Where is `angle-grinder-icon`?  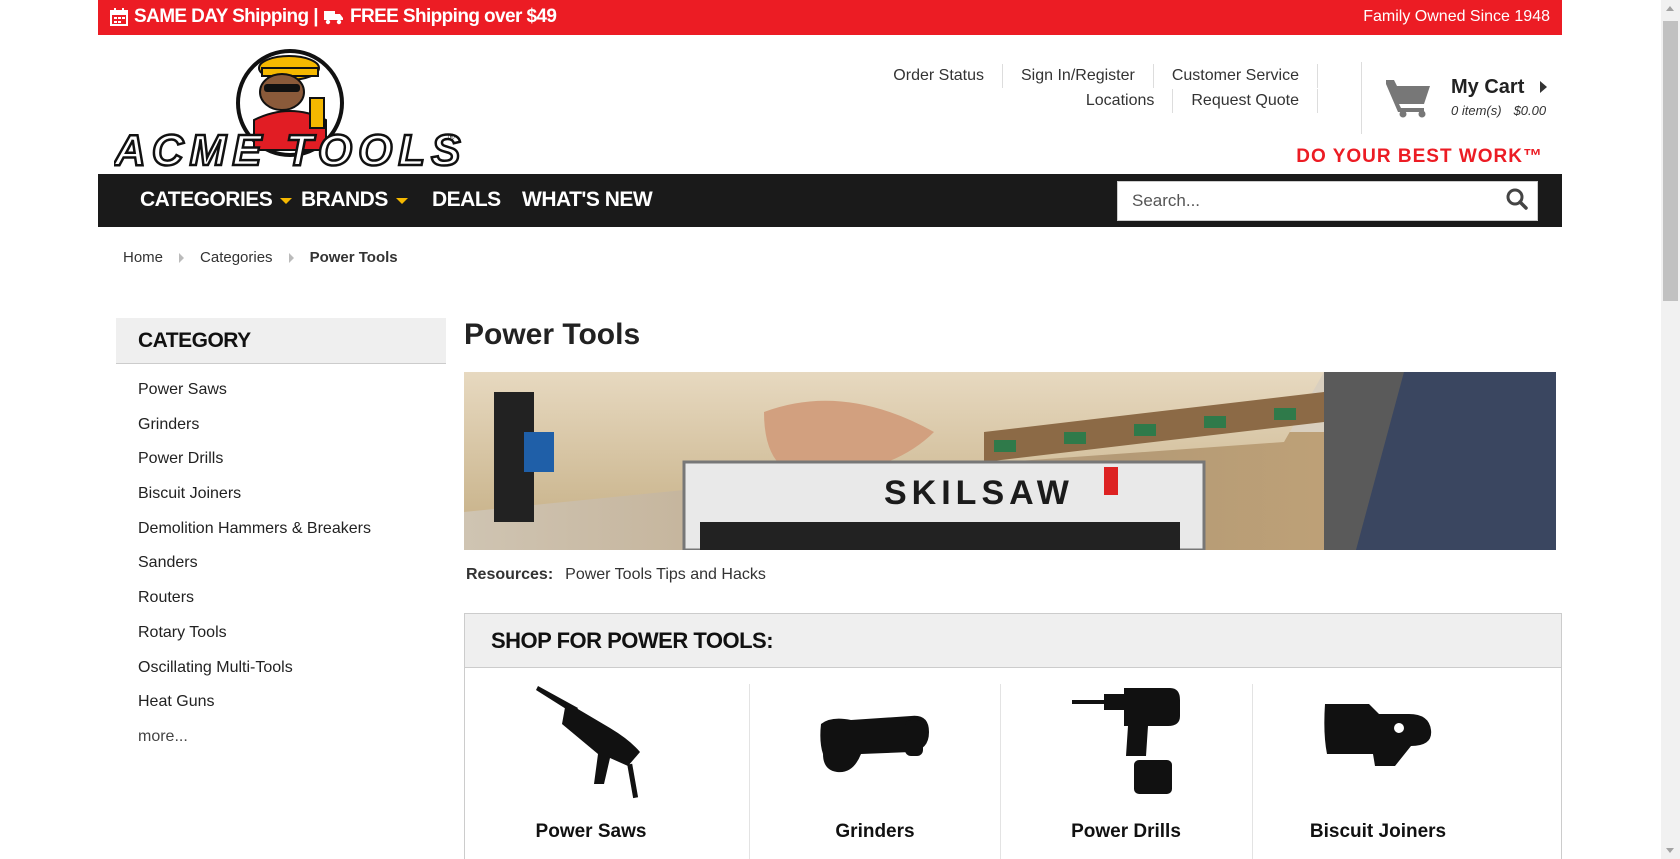
angle-grinder-icon is located at coordinates (875, 744).